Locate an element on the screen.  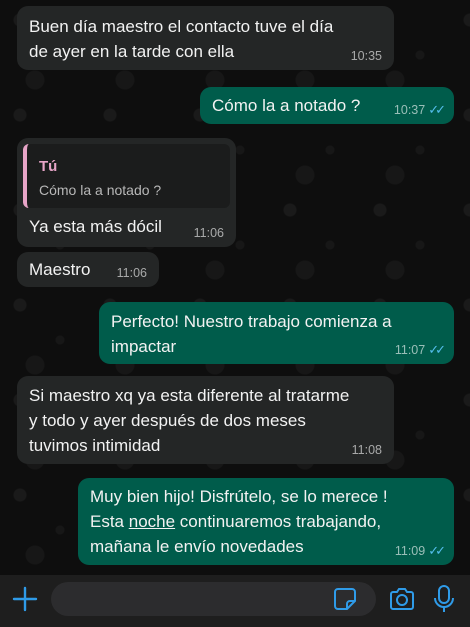
microphone-icon is located at coordinates (444, 599).